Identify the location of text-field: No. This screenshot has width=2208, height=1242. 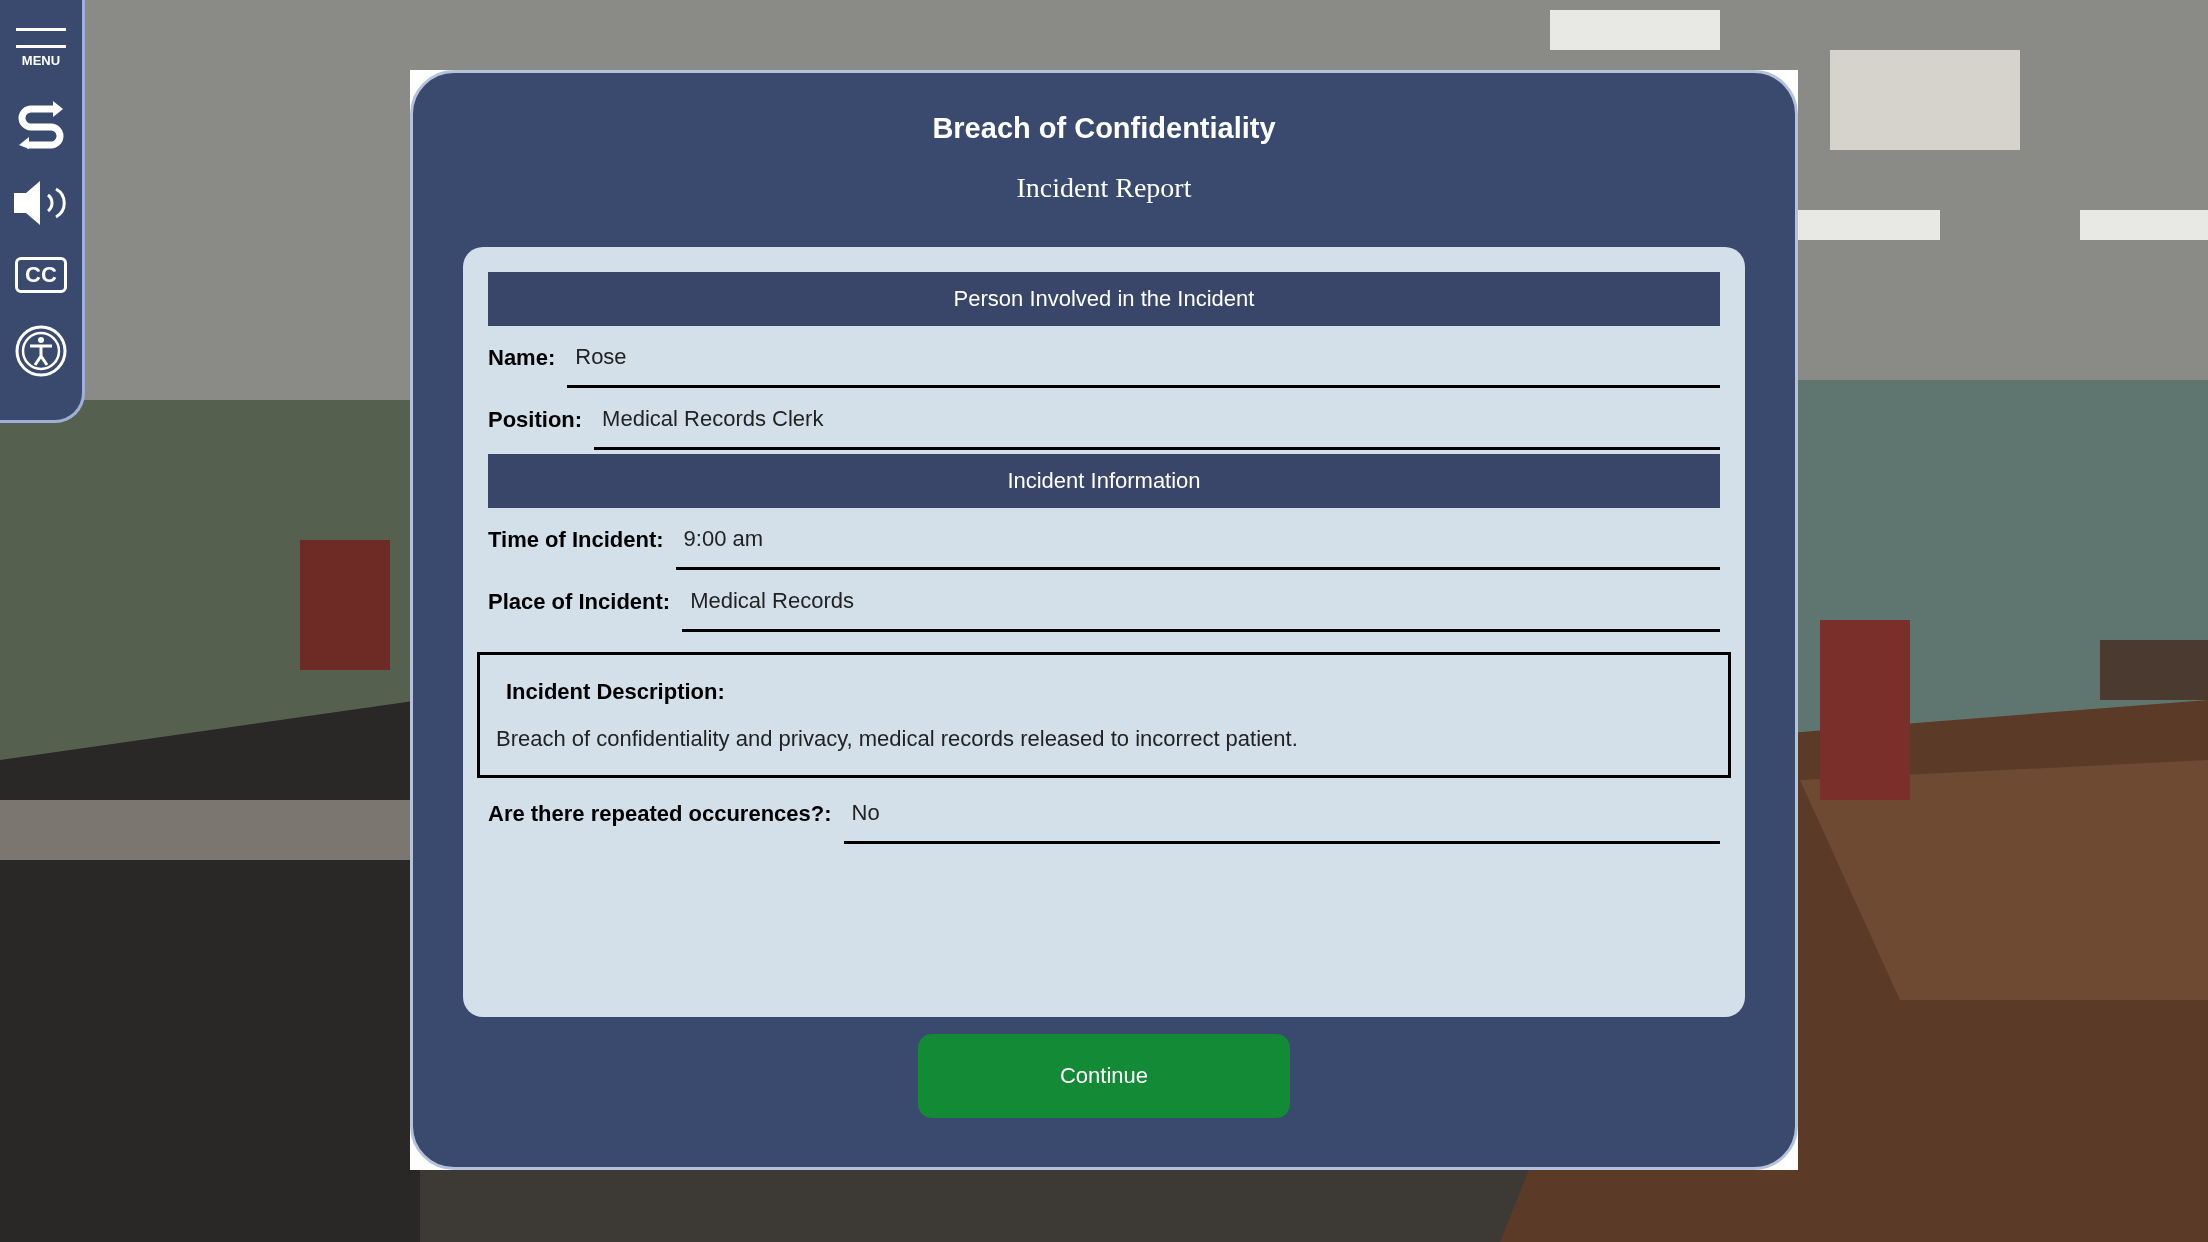
(1281, 819).